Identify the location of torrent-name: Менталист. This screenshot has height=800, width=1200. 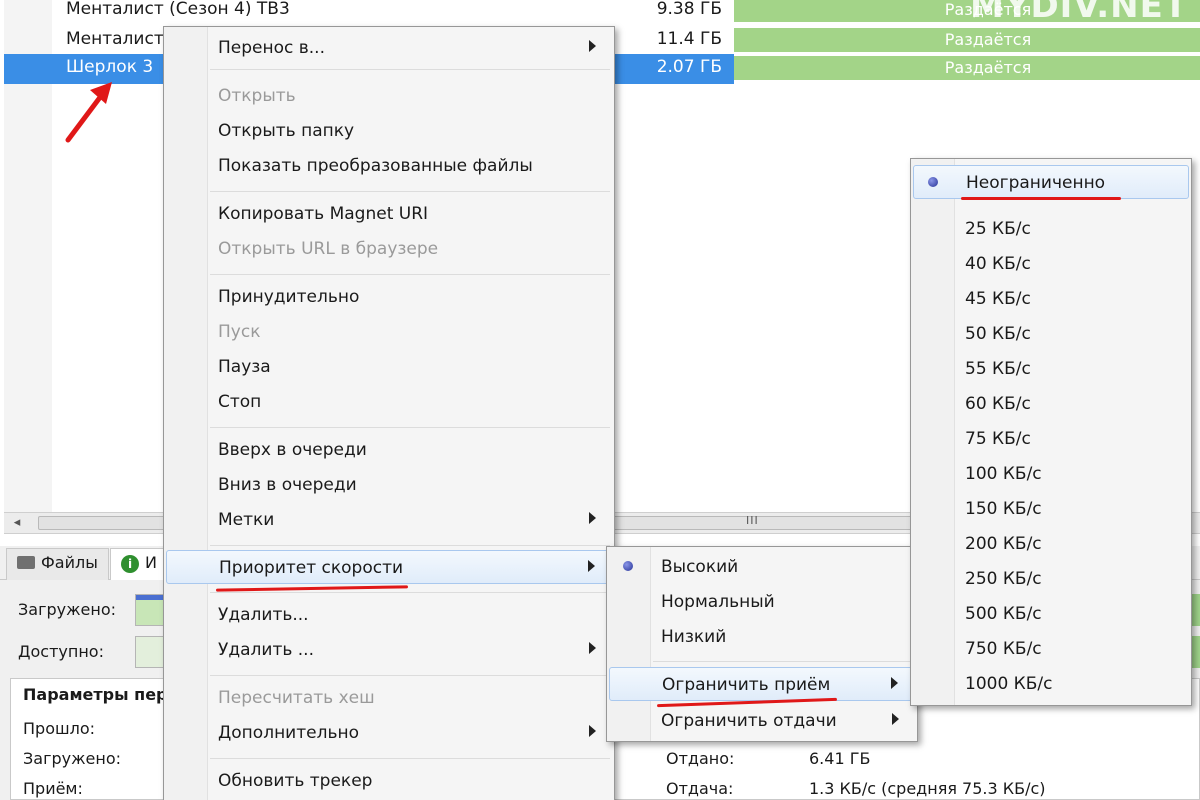
(115, 39).